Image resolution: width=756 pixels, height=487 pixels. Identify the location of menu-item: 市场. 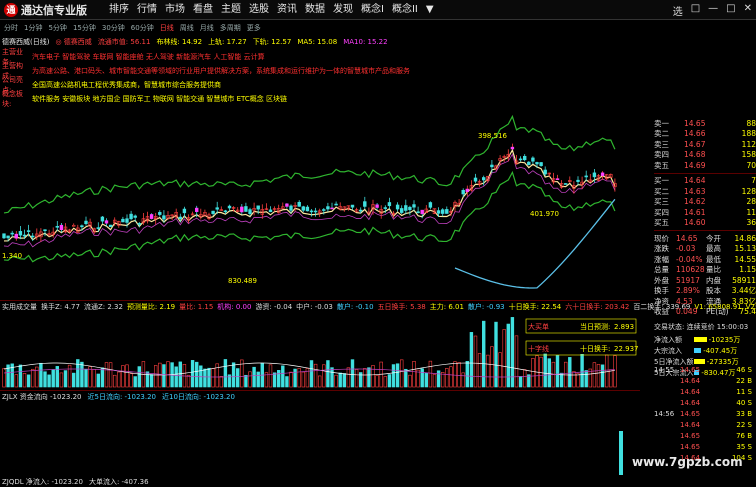
(175, 10).